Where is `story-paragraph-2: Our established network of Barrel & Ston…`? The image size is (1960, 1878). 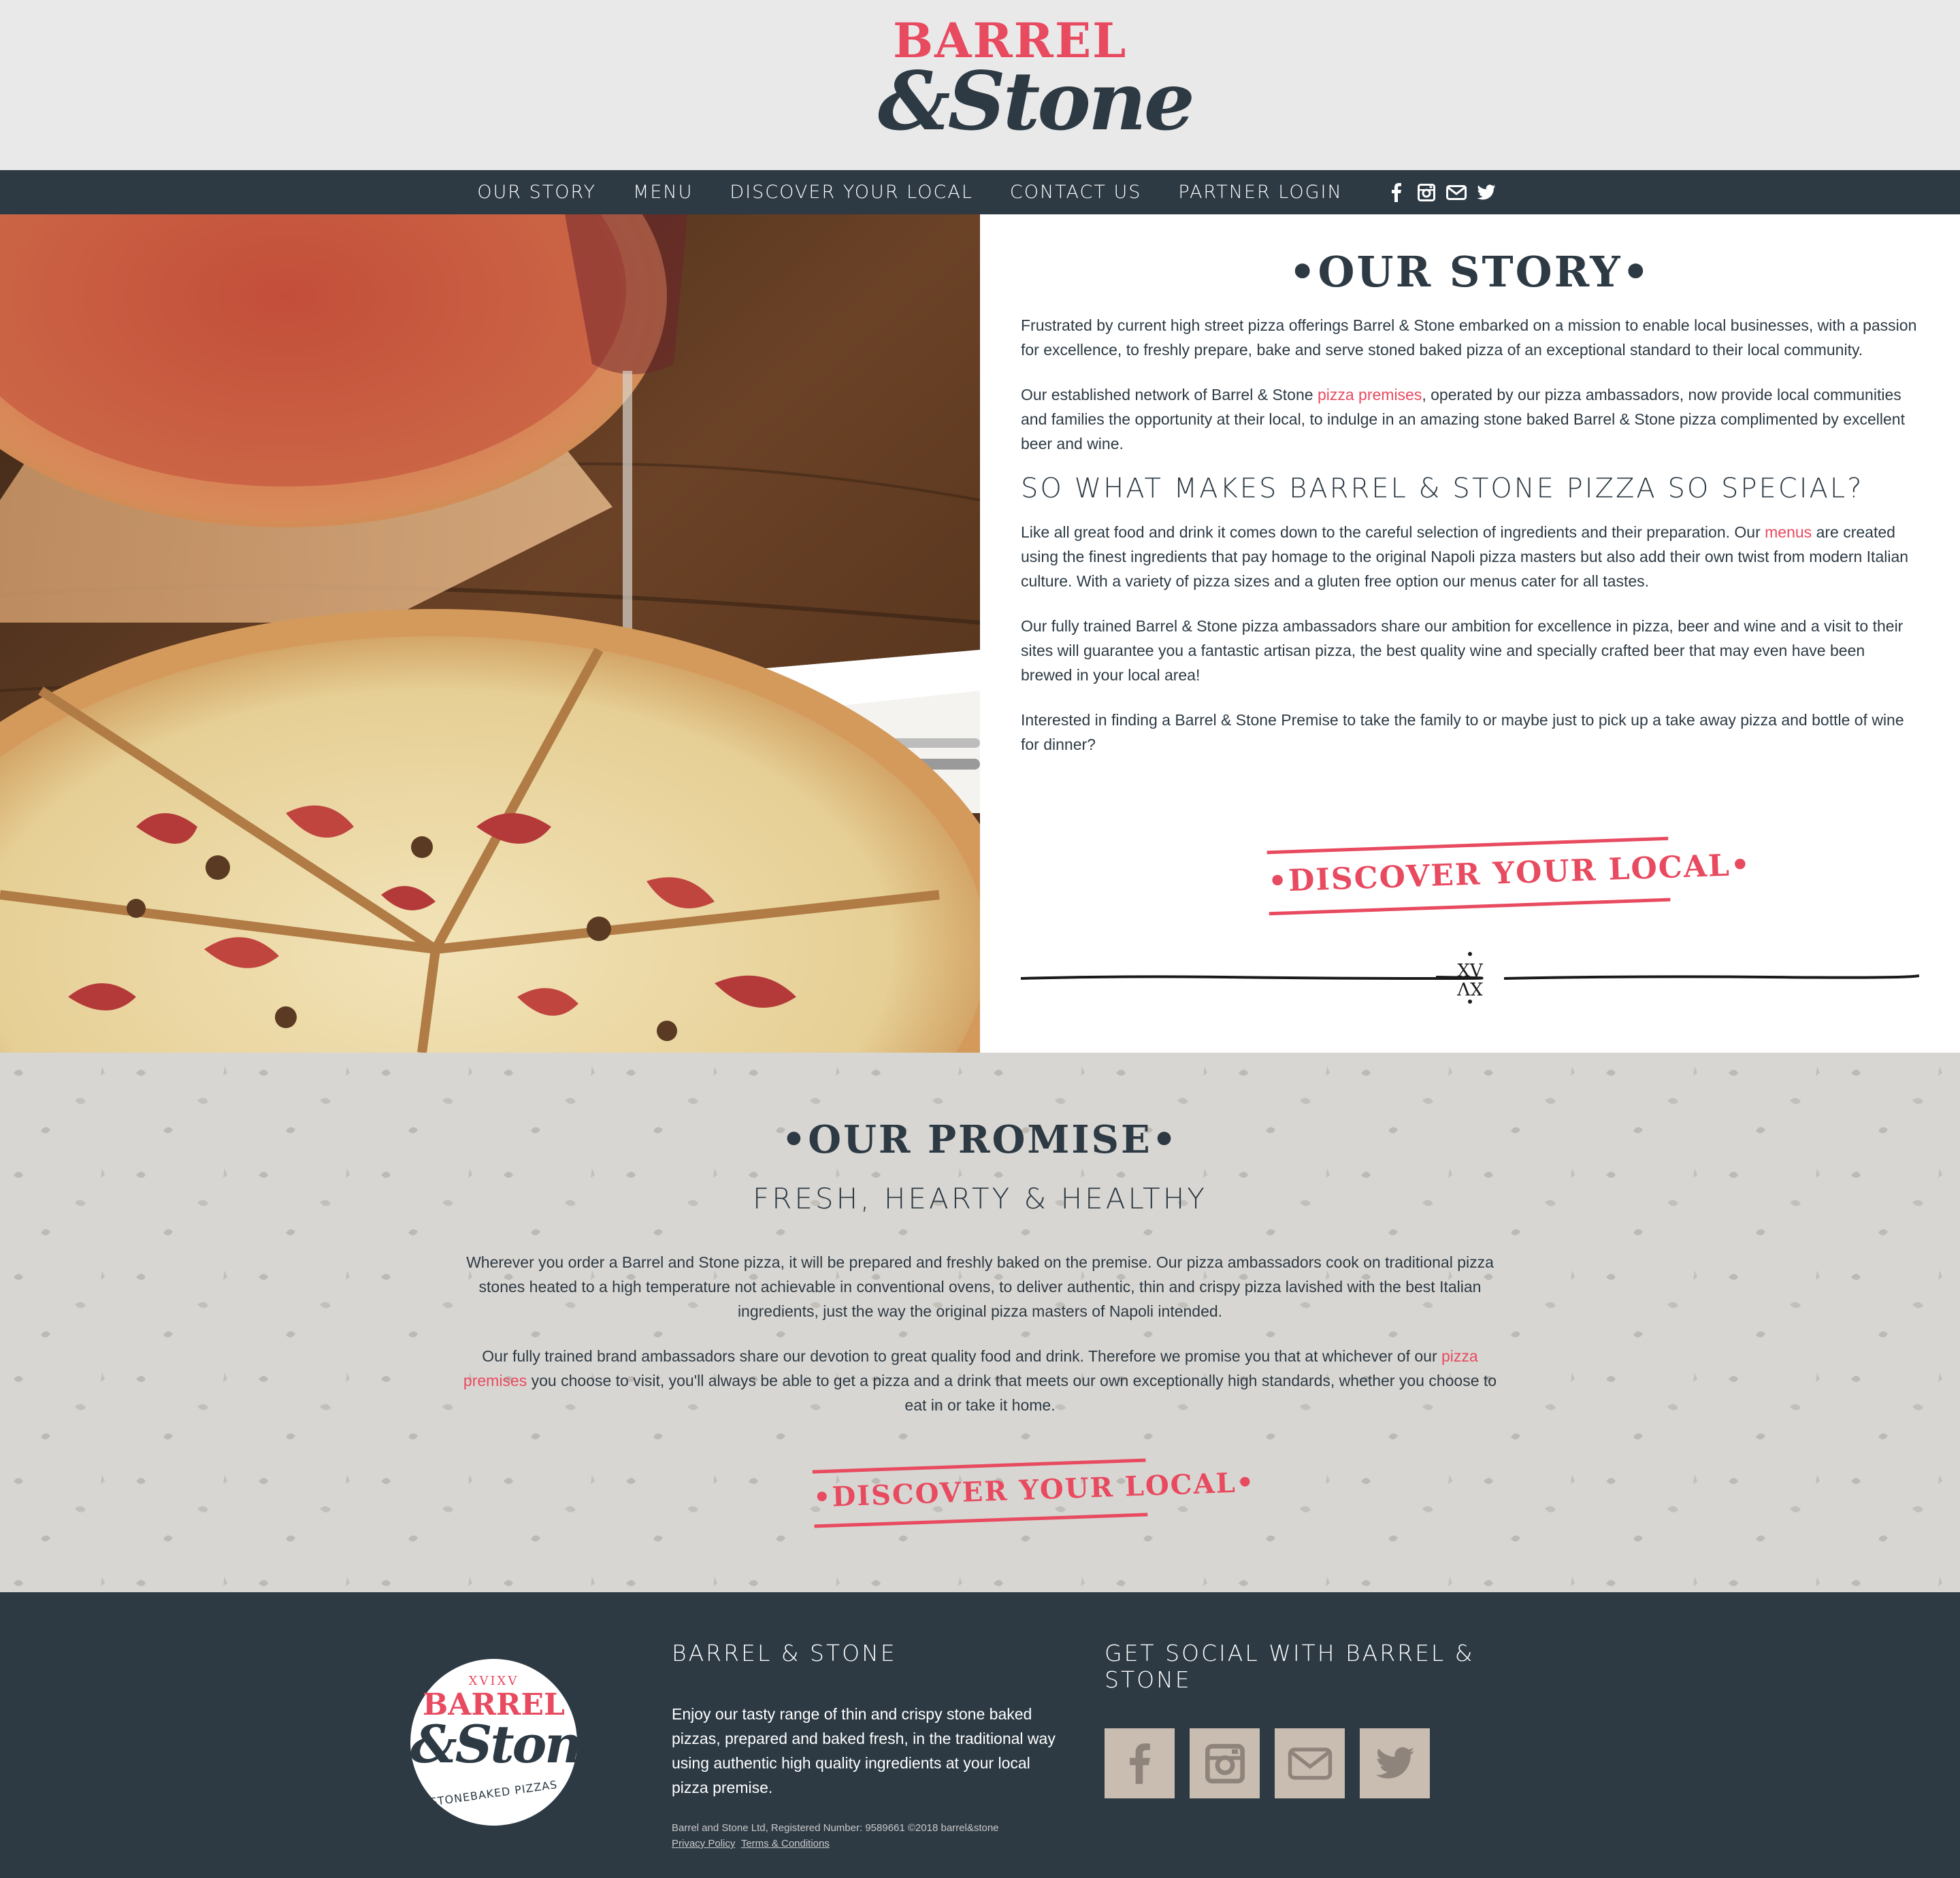 story-paragraph-2: Our established network of Barrel & Ston… is located at coordinates (1470, 419).